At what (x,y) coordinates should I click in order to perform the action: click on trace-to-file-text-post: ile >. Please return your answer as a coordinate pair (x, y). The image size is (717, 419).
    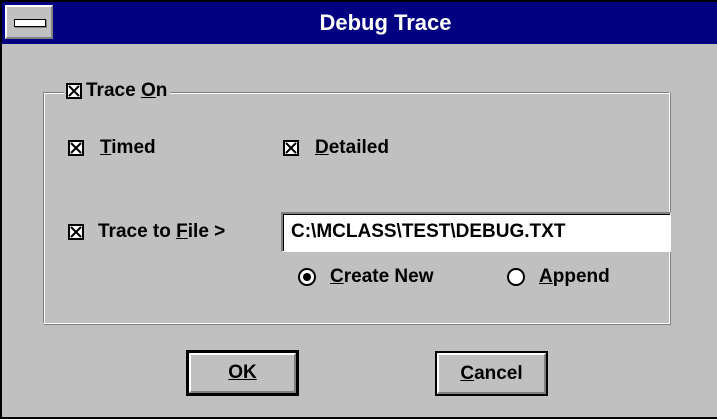
    Looking at the image, I should click on (206, 231).